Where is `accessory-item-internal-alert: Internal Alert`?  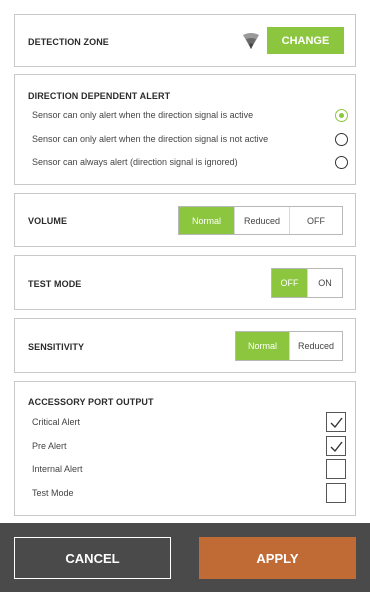
accessory-item-internal-alert: Internal Alert is located at coordinates (189, 470).